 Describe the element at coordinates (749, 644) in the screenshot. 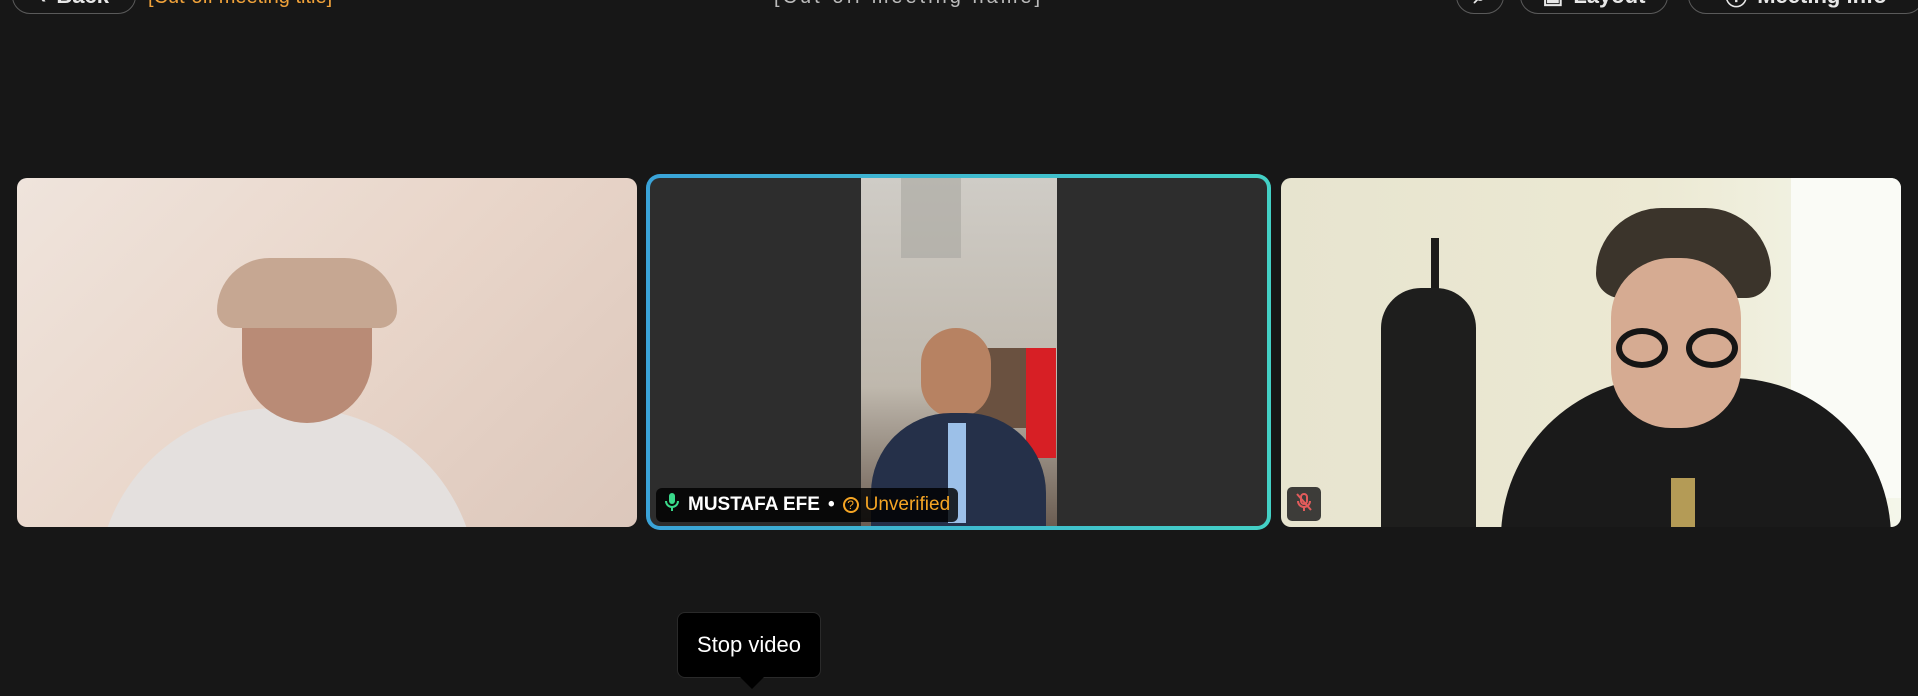

I see `tooltip-text: Stop video` at that location.